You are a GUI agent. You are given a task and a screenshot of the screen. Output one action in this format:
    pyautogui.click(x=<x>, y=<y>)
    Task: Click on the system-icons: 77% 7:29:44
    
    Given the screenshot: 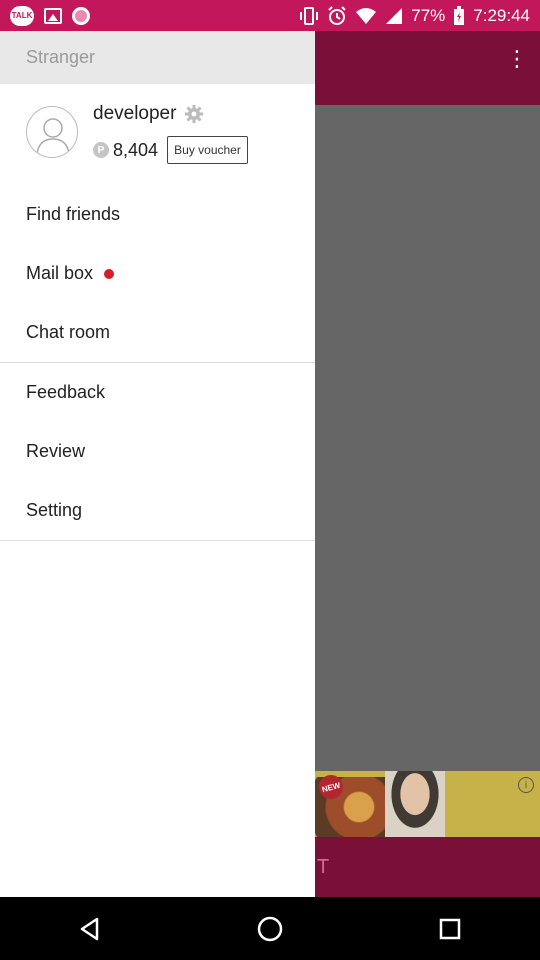 What is the action you would take?
    pyautogui.click(x=414, y=15)
    